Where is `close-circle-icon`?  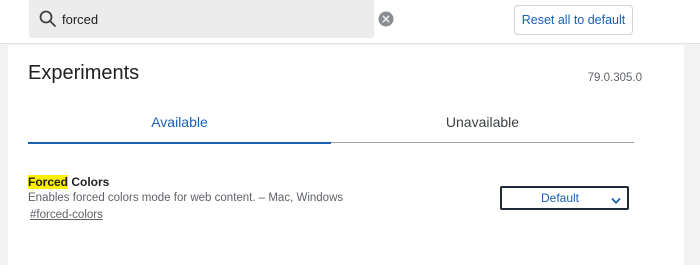
close-circle-icon is located at coordinates (386, 19).